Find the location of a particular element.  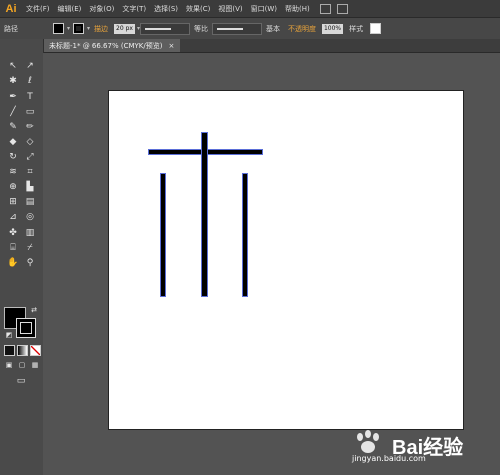

menu-window: 窗口(W) is located at coordinates (264, 9).